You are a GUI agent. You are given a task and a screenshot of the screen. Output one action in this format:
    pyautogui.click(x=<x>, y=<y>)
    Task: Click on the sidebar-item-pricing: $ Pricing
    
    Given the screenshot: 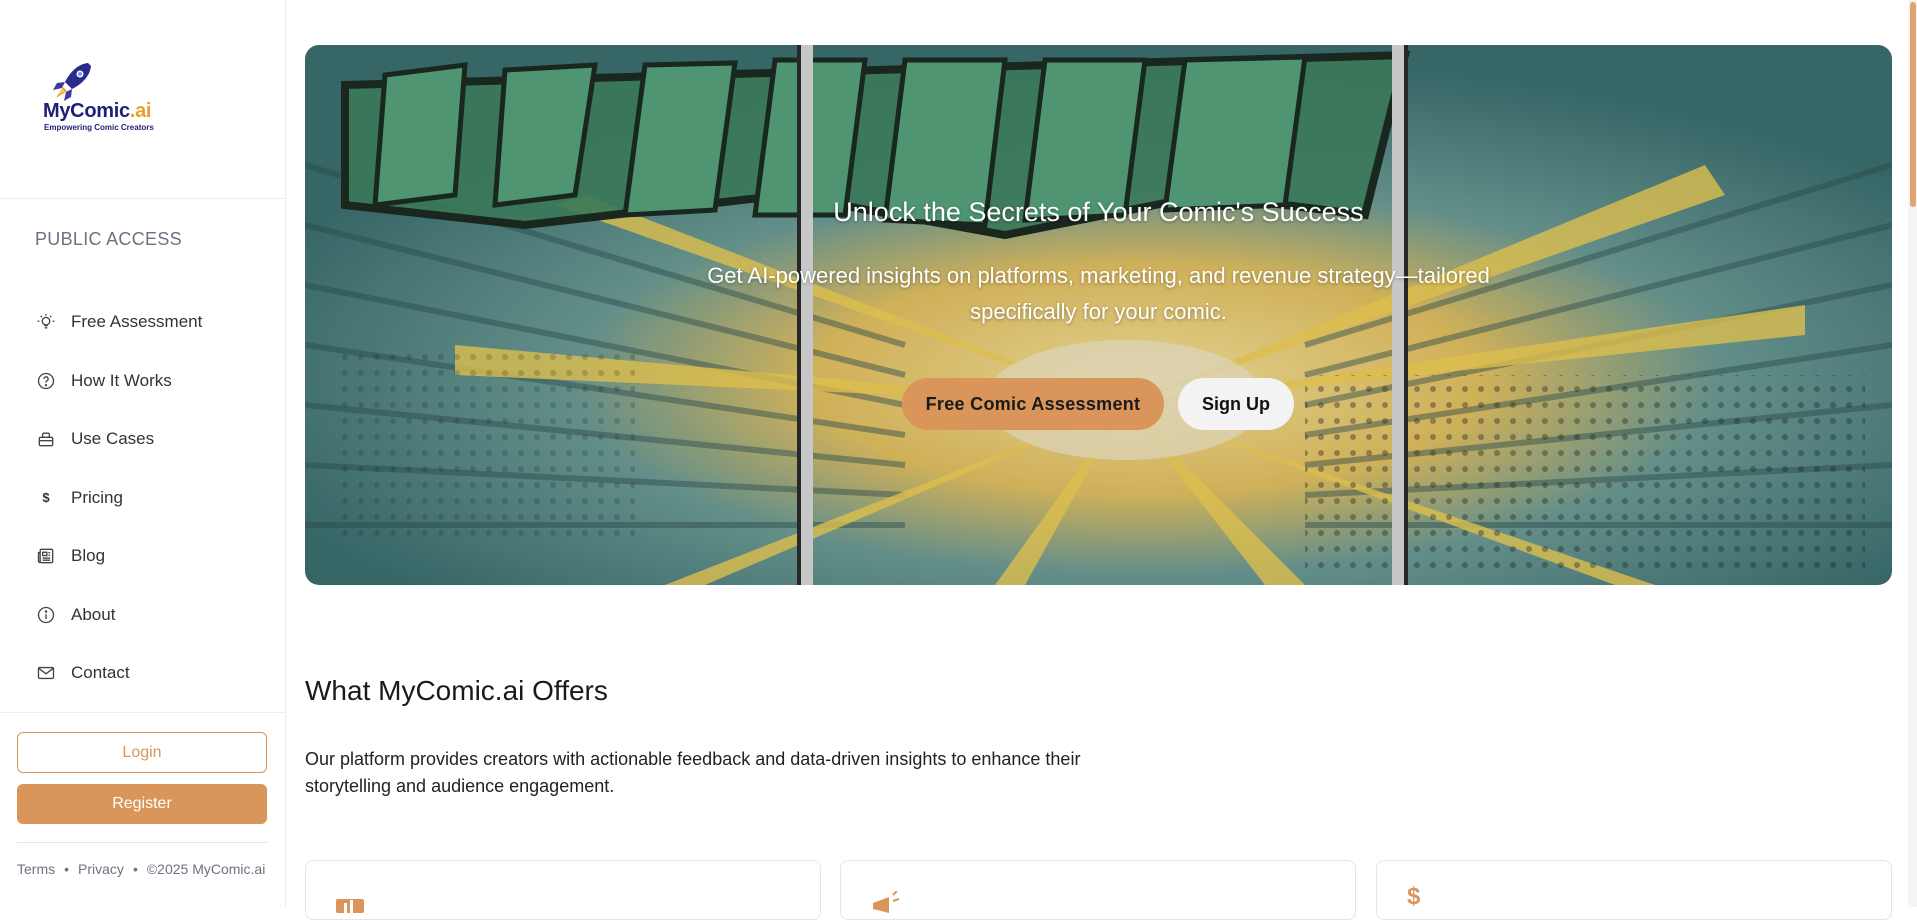 What is the action you would take?
    pyautogui.click(x=143, y=498)
    